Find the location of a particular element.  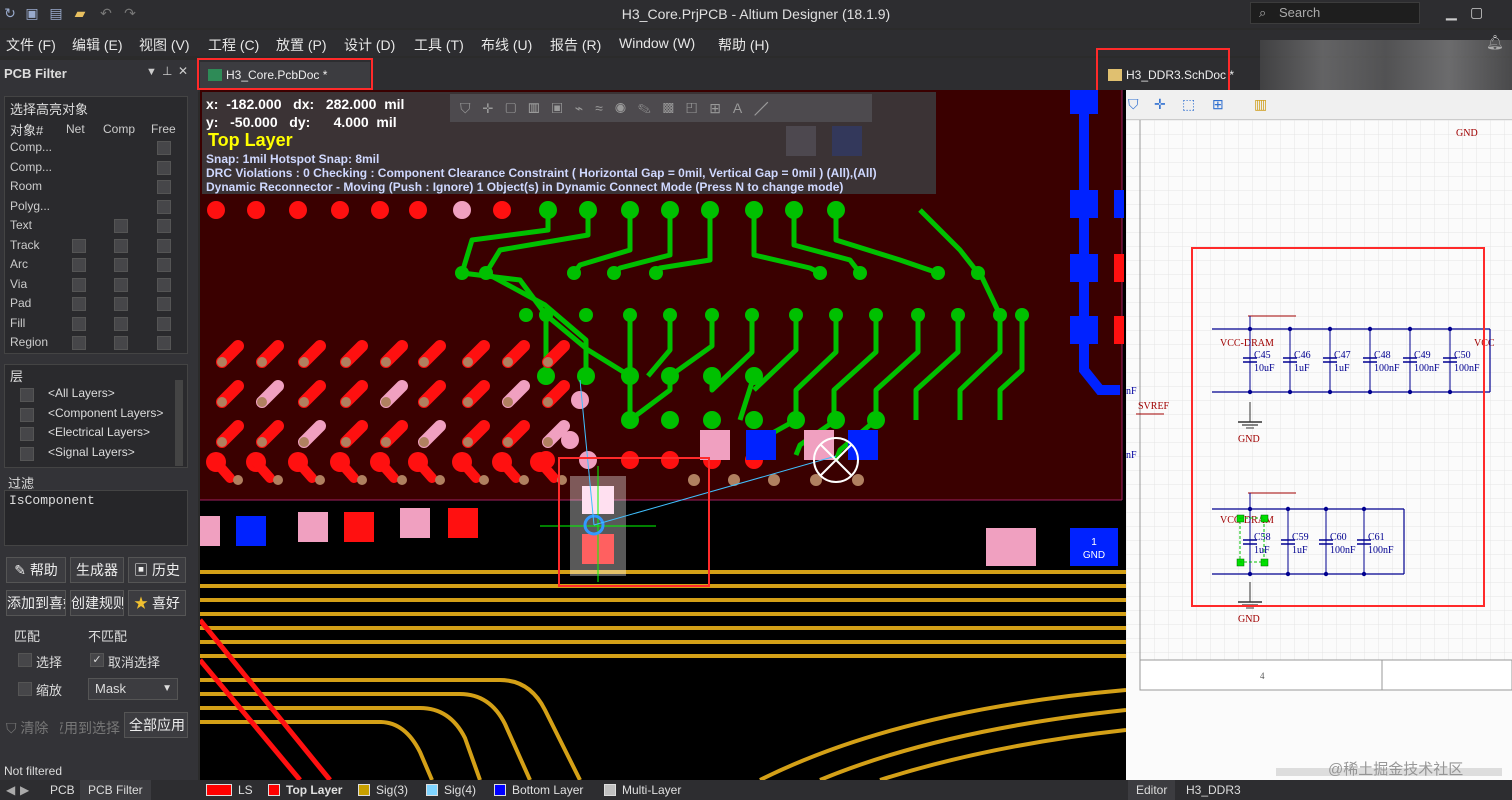

layer-tab: Multi-Layer is located at coordinates (642, 790).